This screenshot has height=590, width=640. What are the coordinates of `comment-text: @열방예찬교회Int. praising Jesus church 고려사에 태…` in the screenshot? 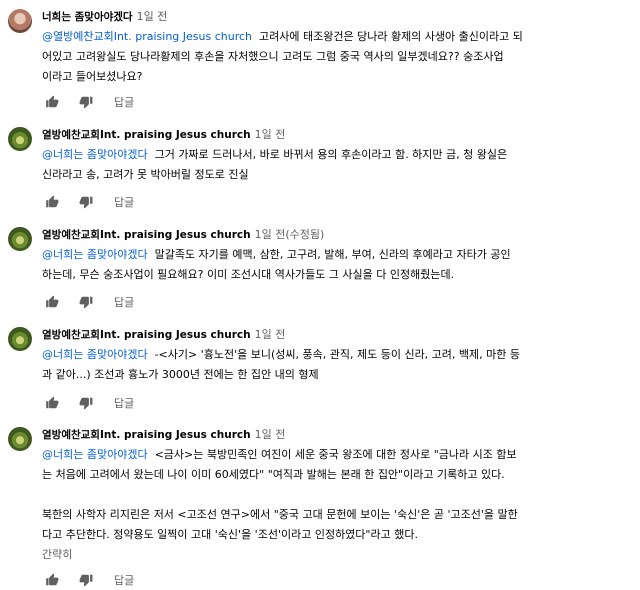 It's located at (337, 57).